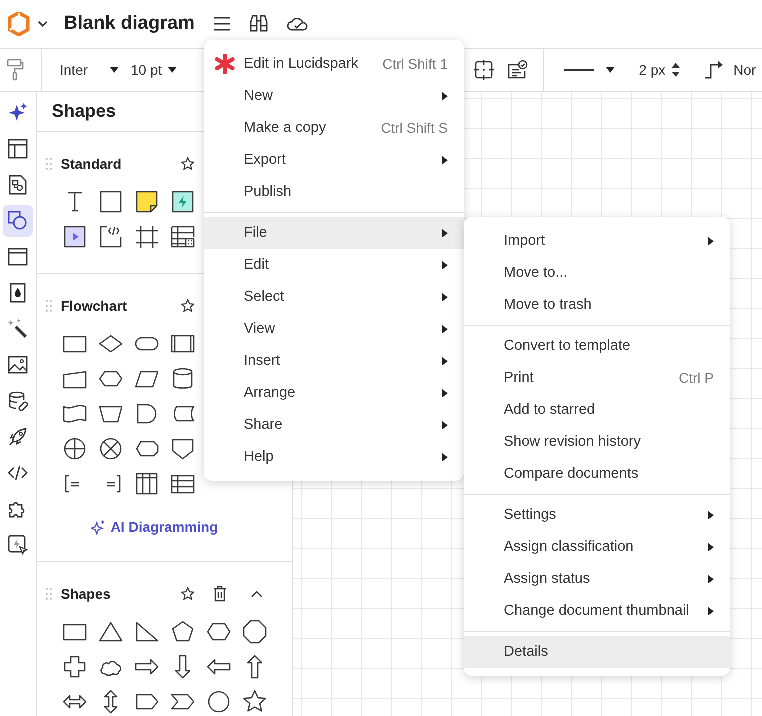 The height and width of the screenshot is (716, 762). I want to click on menu-item: Show revision history, so click(597, 442).